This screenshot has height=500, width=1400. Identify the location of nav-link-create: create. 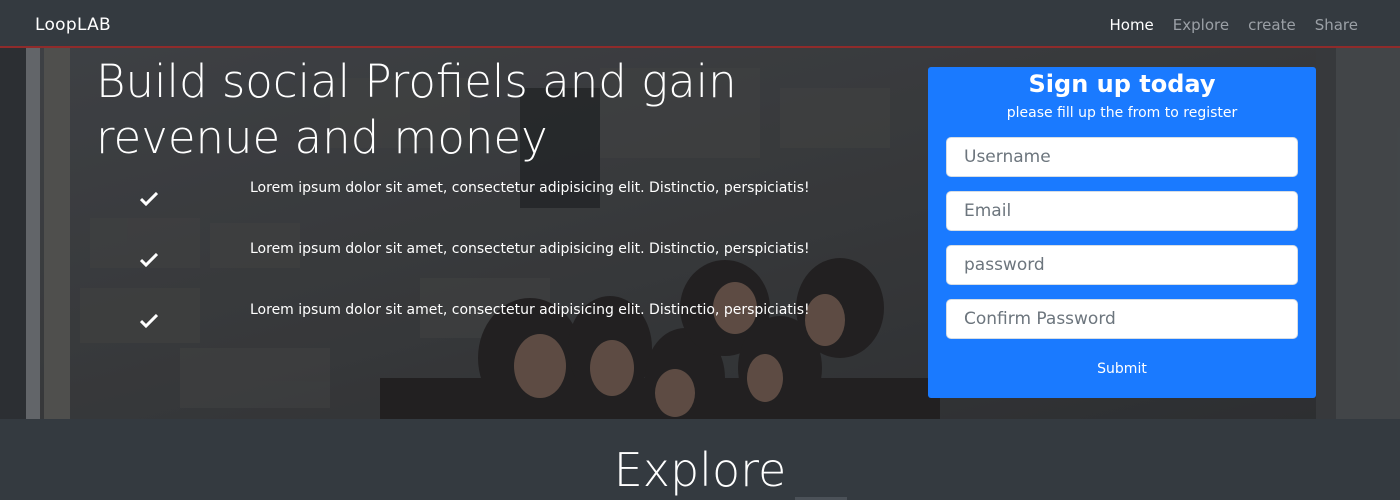
(1272, 25).